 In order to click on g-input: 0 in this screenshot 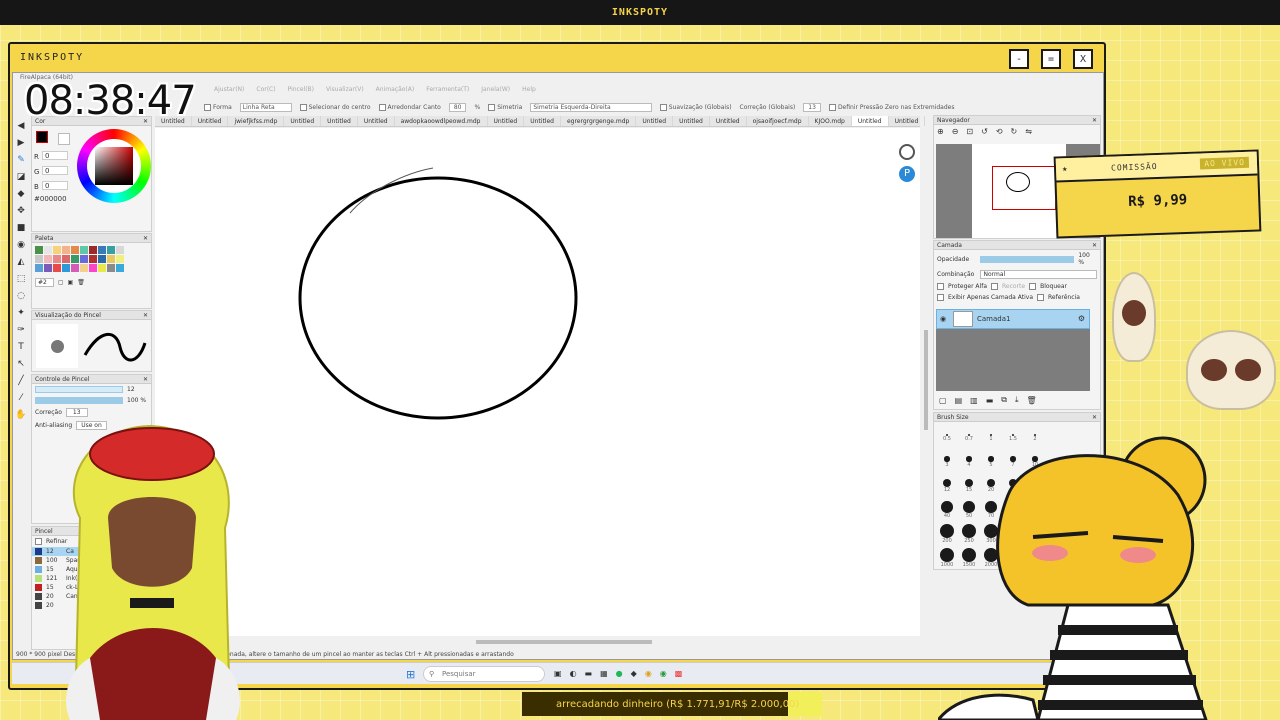, I will do `click(55, 170)`.